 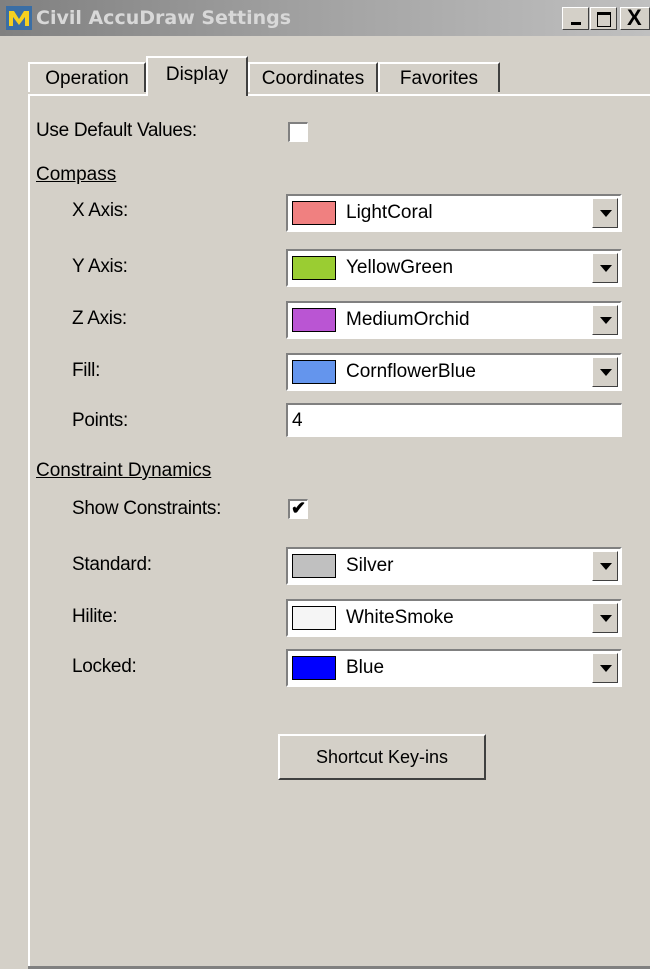 I want to click on y-axis-color-combo: YellowGreen, so click(x=454, y=268).